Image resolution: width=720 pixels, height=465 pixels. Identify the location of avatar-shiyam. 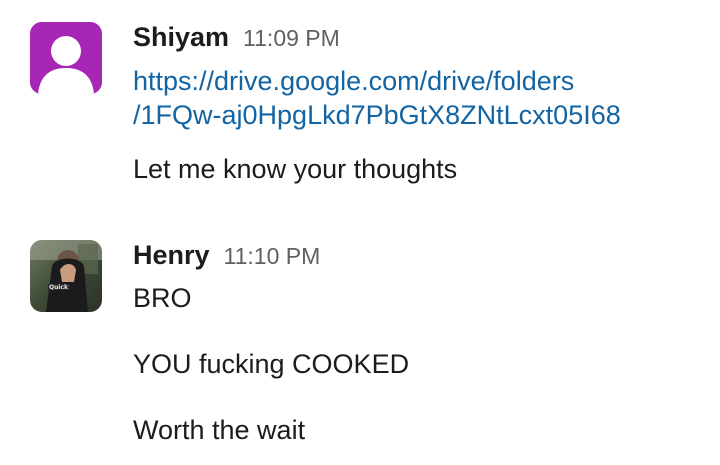
(66, 58).